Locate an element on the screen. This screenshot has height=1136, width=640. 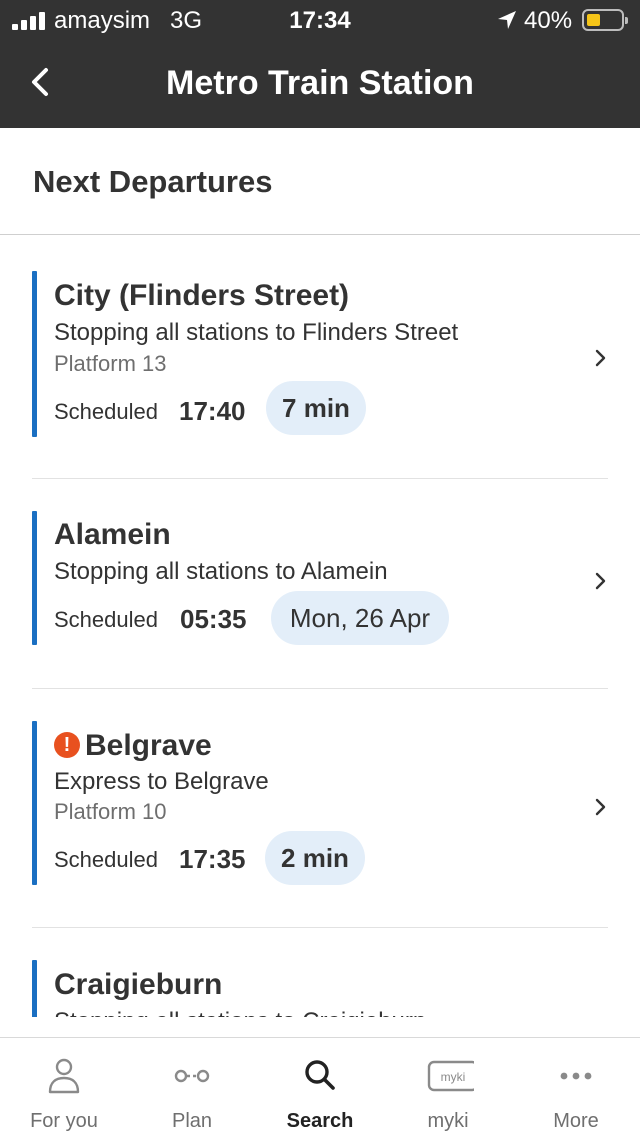
tab-for-you: For you is located at coordinates (64, 1087).